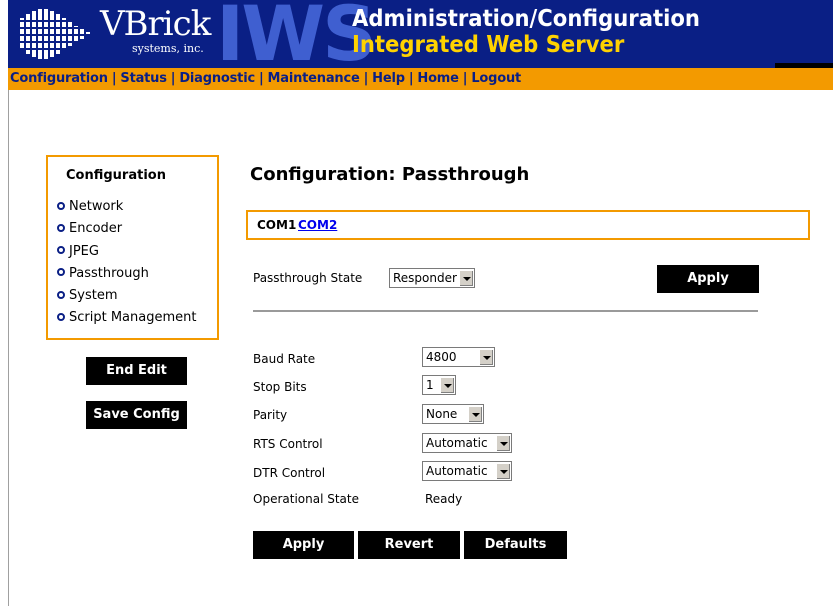  What do you see at coordinates (425, 278) in the screenshot?
I see `select-value: Responder` at bounding box center [425, 278].